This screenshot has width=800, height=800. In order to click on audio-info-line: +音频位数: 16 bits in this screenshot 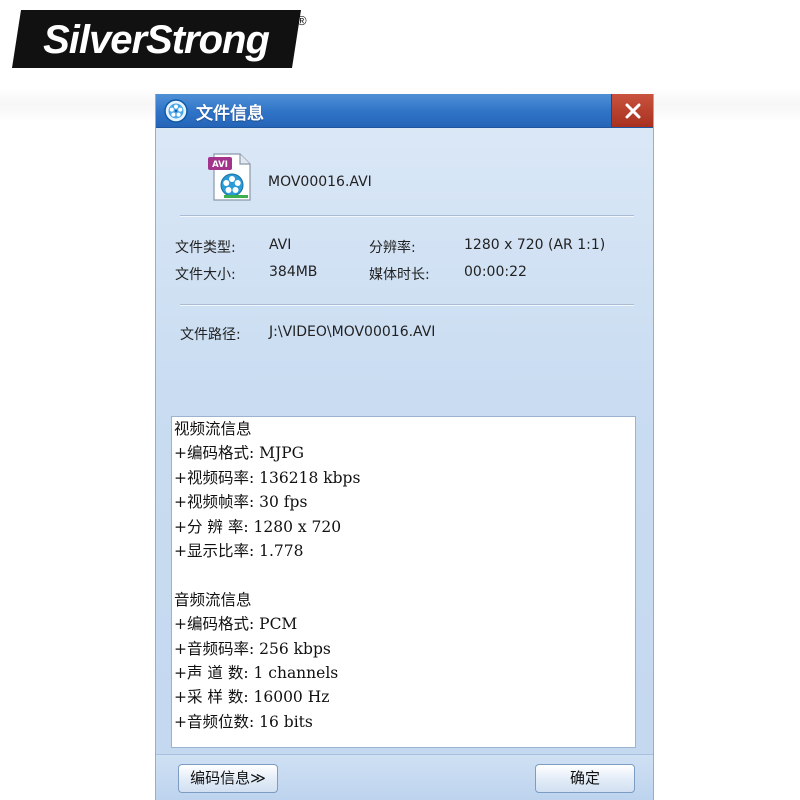, I will do `click(243, 721)`.